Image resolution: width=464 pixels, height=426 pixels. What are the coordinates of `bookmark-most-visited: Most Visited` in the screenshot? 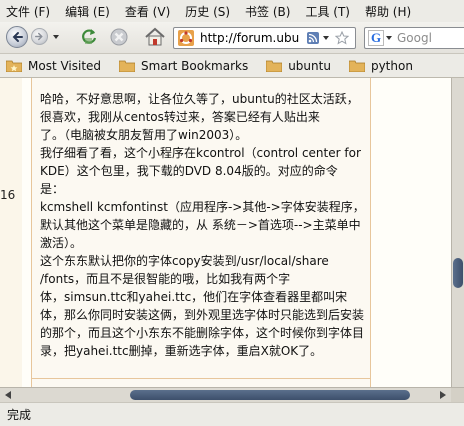 It's located at (53, 66).